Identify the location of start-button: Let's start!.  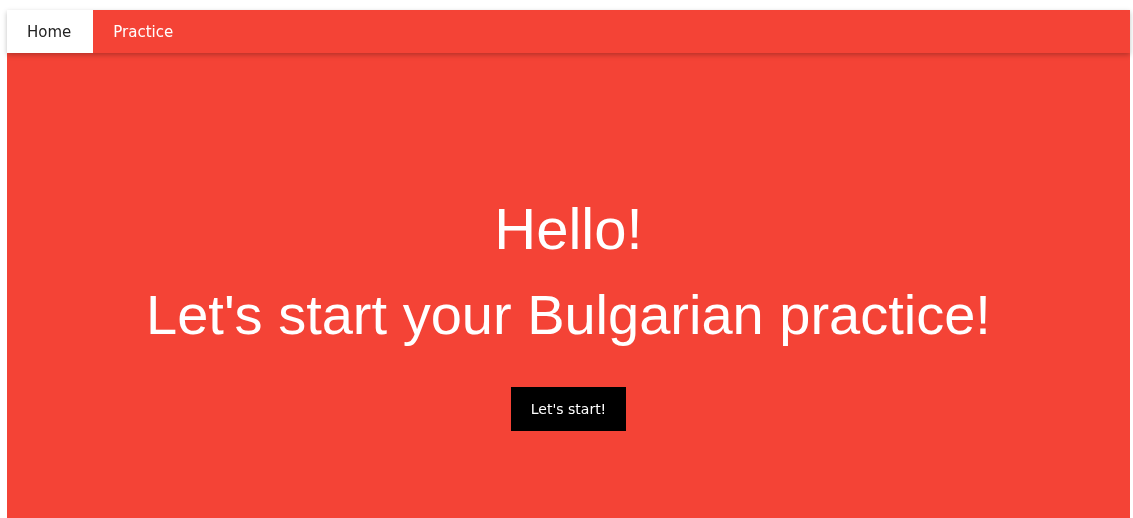
(568, 409).